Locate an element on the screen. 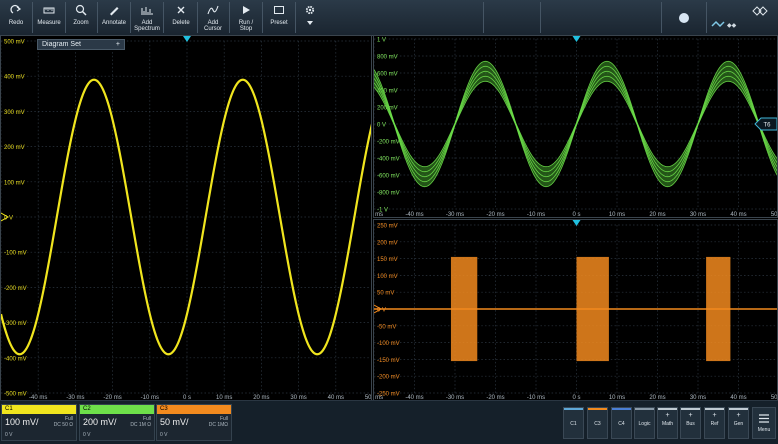 The width and height of the screenshot is (778, 444). button-label: Ref is located at coordinates (714, 424).